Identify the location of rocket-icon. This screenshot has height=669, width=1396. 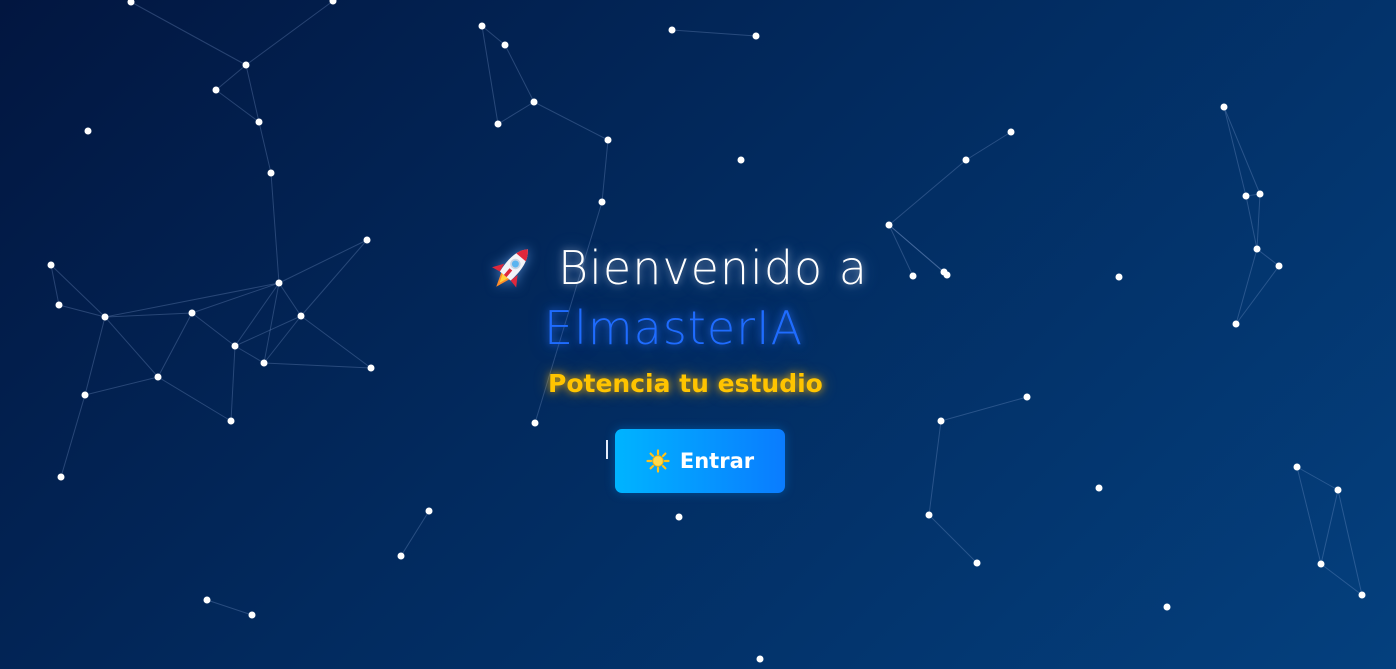
(510, 268).